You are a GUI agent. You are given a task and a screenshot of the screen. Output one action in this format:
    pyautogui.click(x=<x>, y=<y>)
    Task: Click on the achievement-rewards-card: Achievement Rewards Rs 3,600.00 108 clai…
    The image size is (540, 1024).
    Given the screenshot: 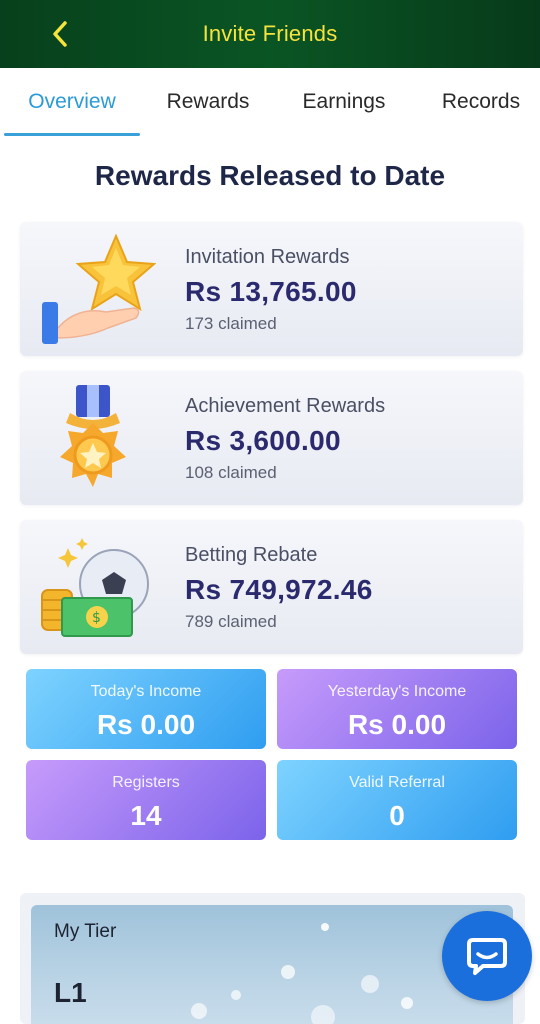 What is the action you would take?
    pyautogui.click(x=271, y=438)
    